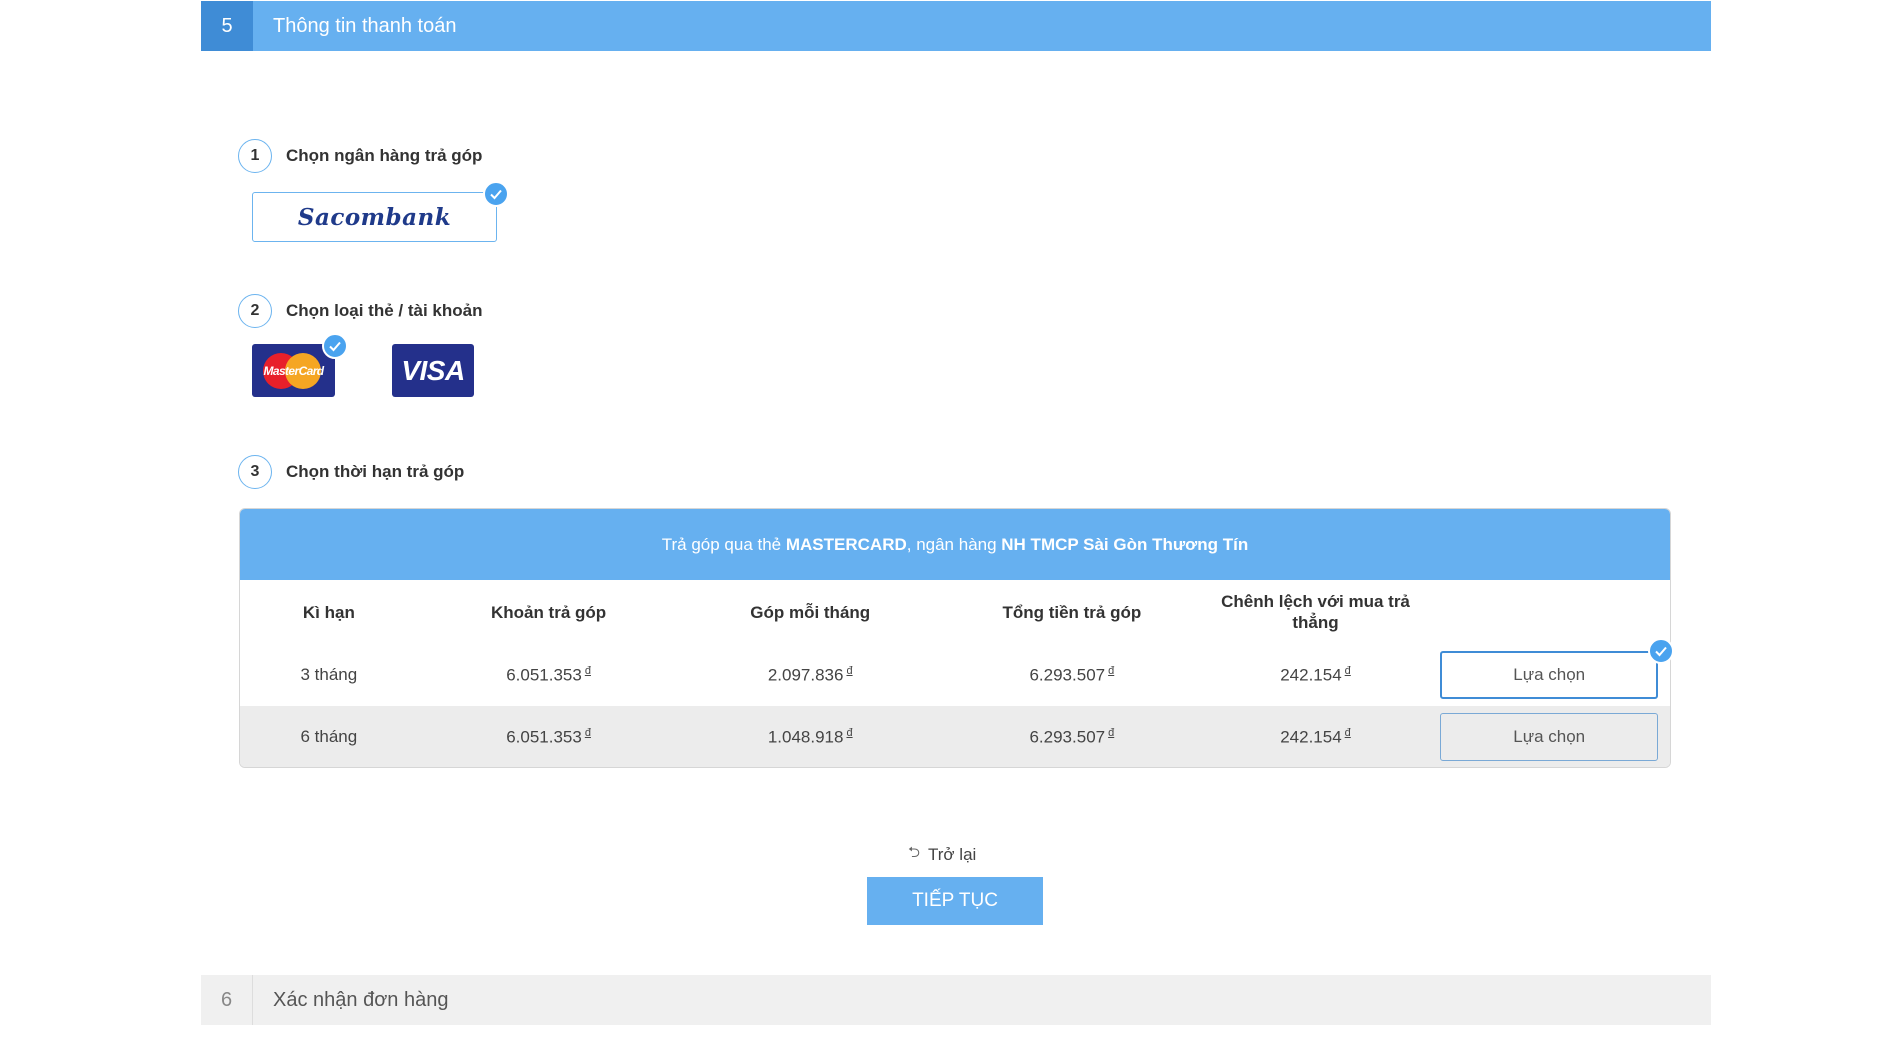 Image resolution: width=1898 pixels, height=1040 pixels. Describe the element at coordinates (255, 156) in the screenshot. I see `substep-1-number: 1` at that location.